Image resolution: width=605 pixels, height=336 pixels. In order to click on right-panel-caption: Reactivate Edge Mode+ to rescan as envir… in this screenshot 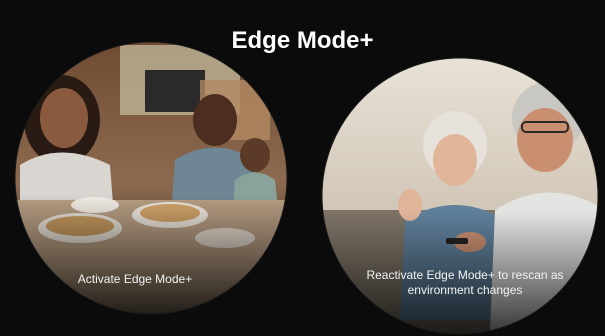, I will do `click(465, 282)`.